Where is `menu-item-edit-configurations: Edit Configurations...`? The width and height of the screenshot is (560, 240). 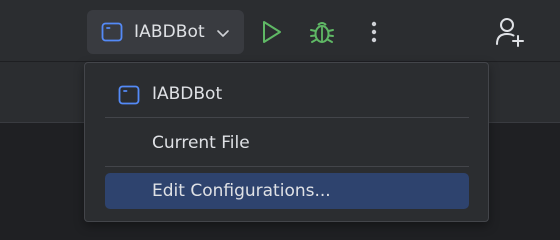 menu-item-edit-configurations: Edit Configurations... is located at coordinates (287, 191).